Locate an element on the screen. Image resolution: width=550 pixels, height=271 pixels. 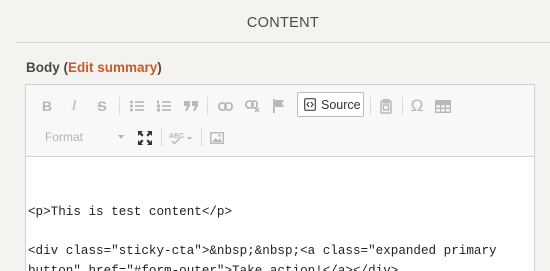
section-title: CONTENT is located at coordinates (283, 23).